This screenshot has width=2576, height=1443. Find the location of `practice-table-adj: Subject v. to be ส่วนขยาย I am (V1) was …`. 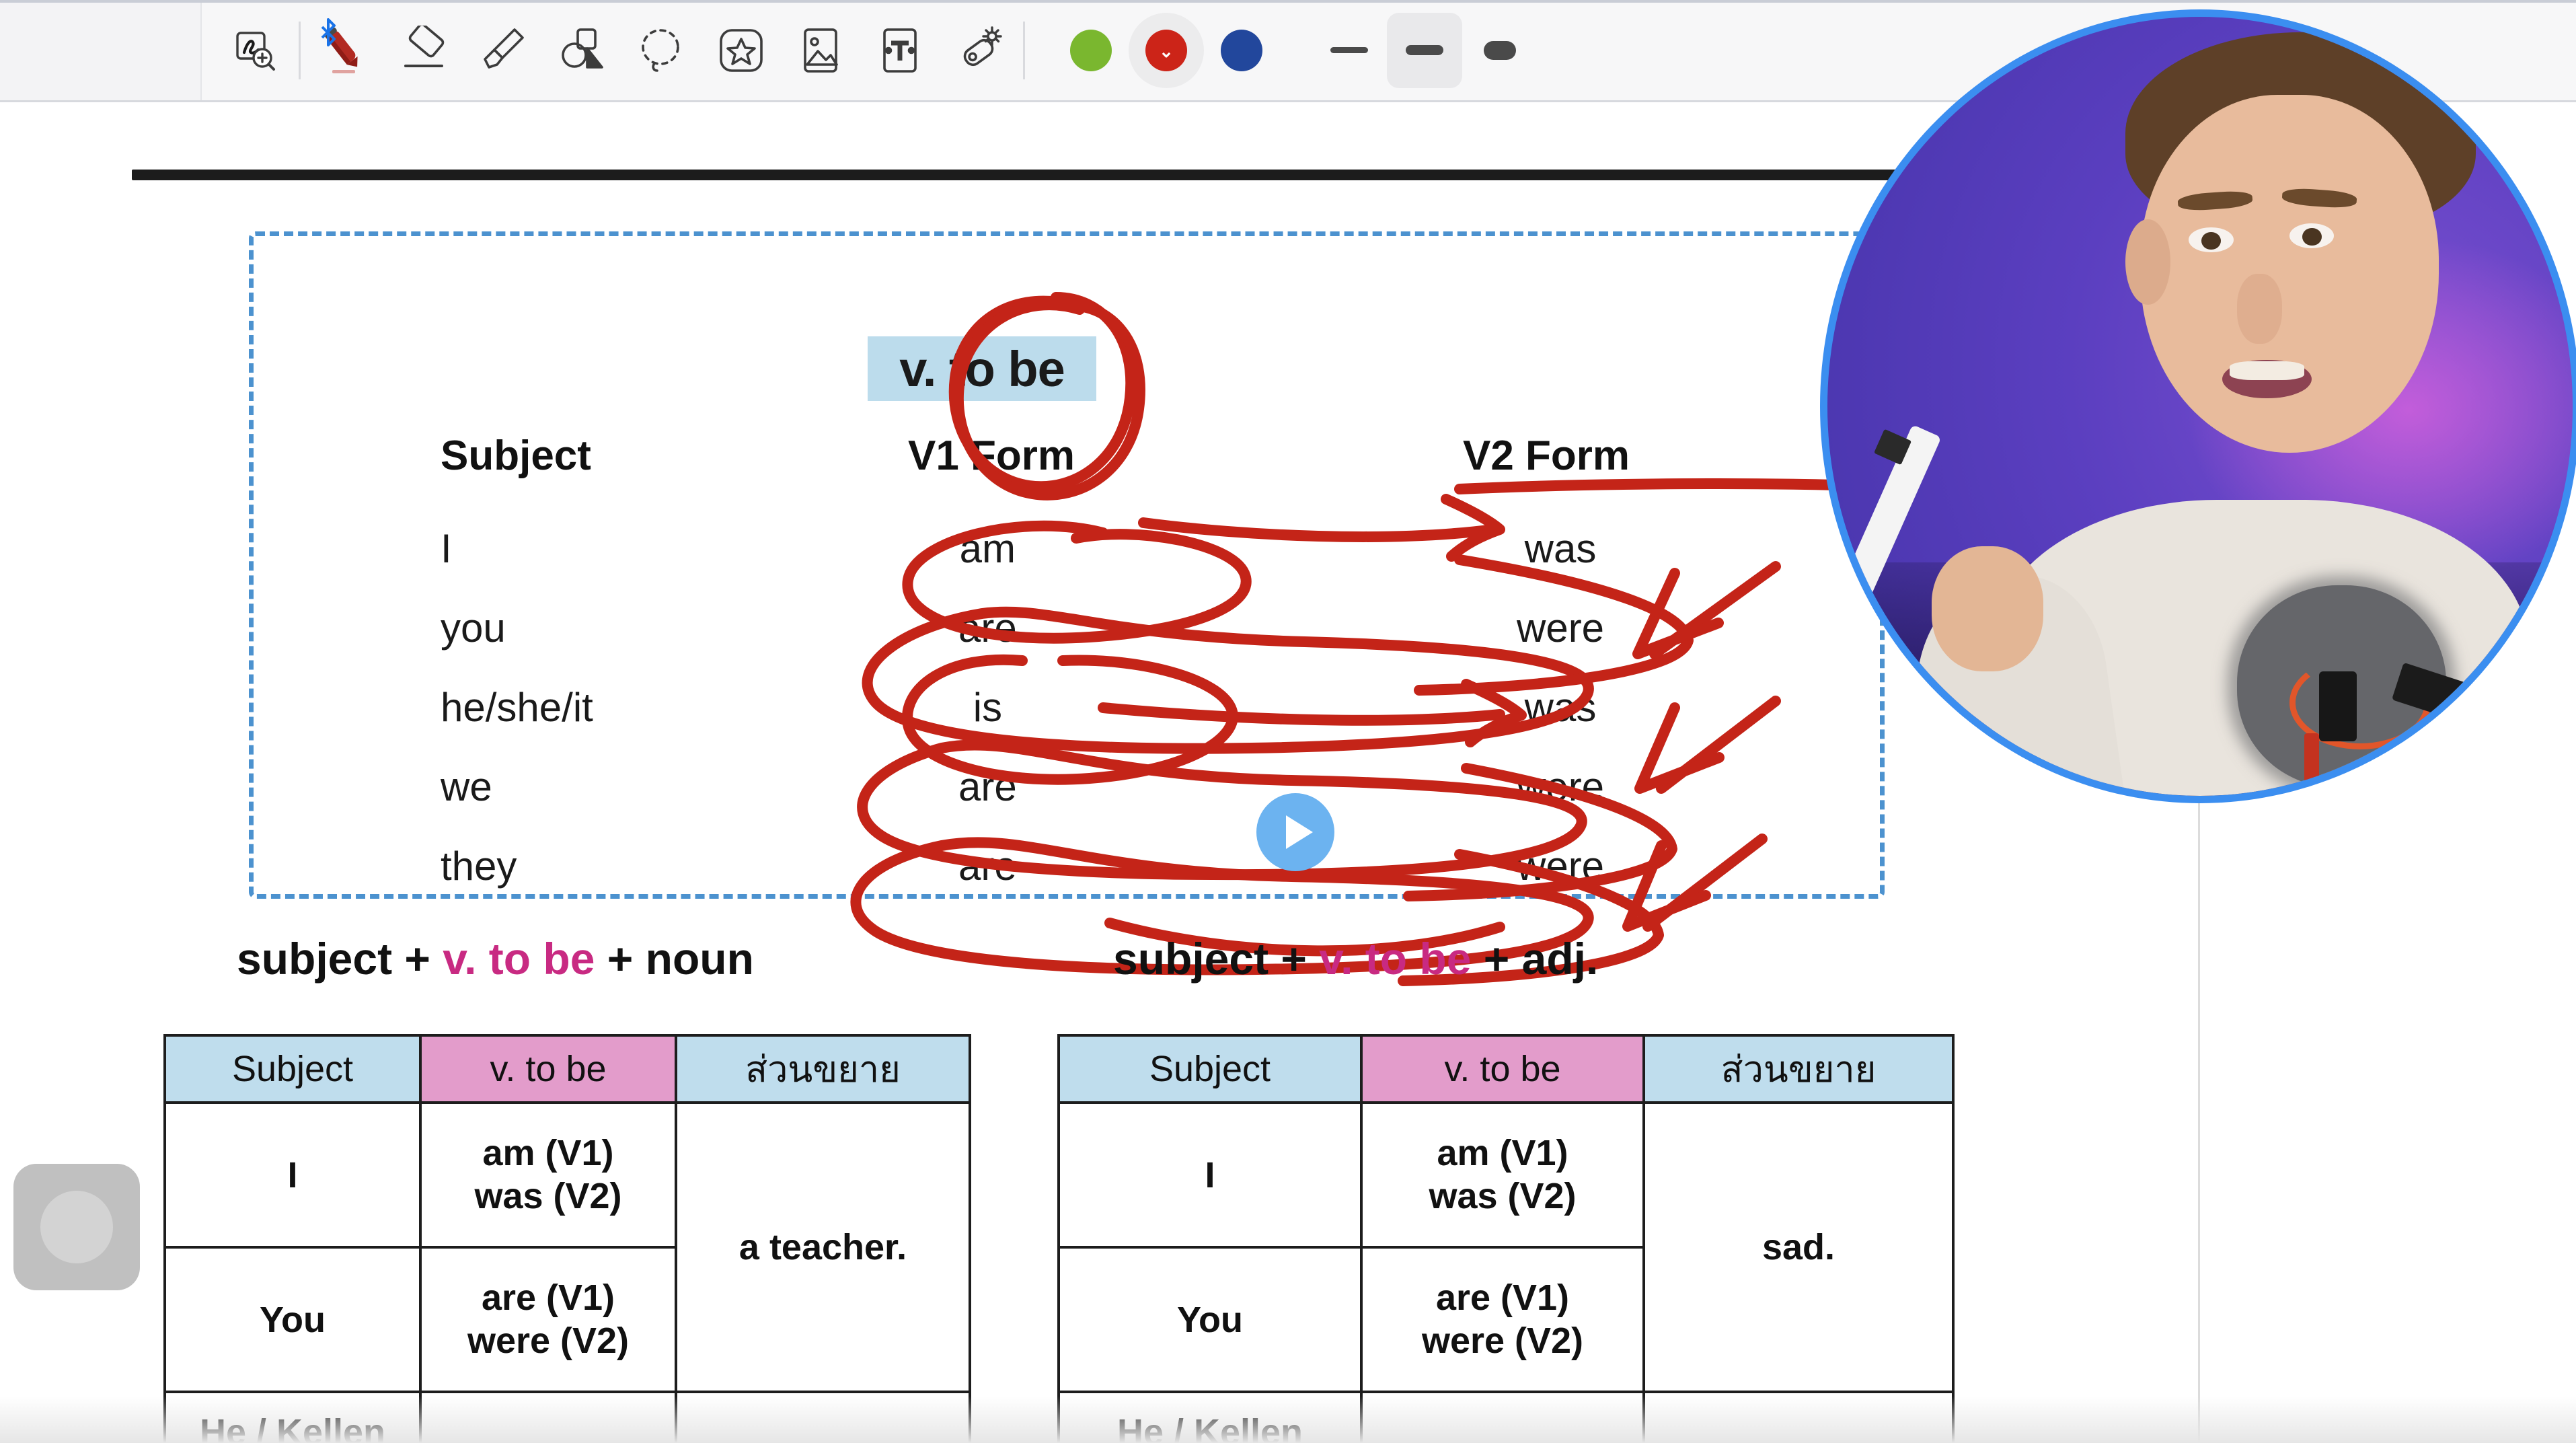

practice-table-adj: Subject v. to be ส่วนขยาย I am (V1) was … is located at coordinates (1506, 1238).